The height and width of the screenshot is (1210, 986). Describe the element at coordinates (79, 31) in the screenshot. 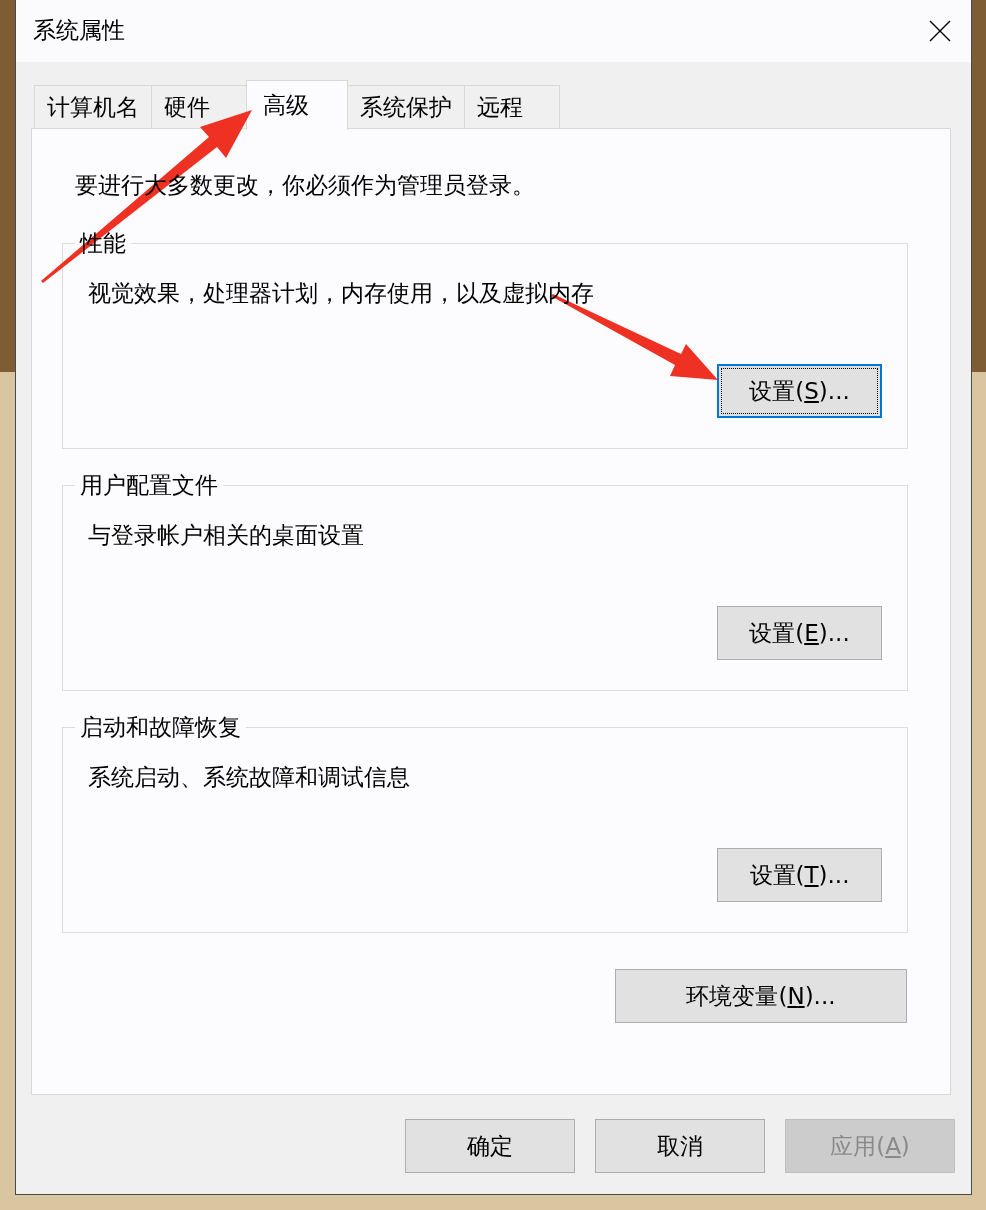

I see `window-title: 系统属性` at that location.